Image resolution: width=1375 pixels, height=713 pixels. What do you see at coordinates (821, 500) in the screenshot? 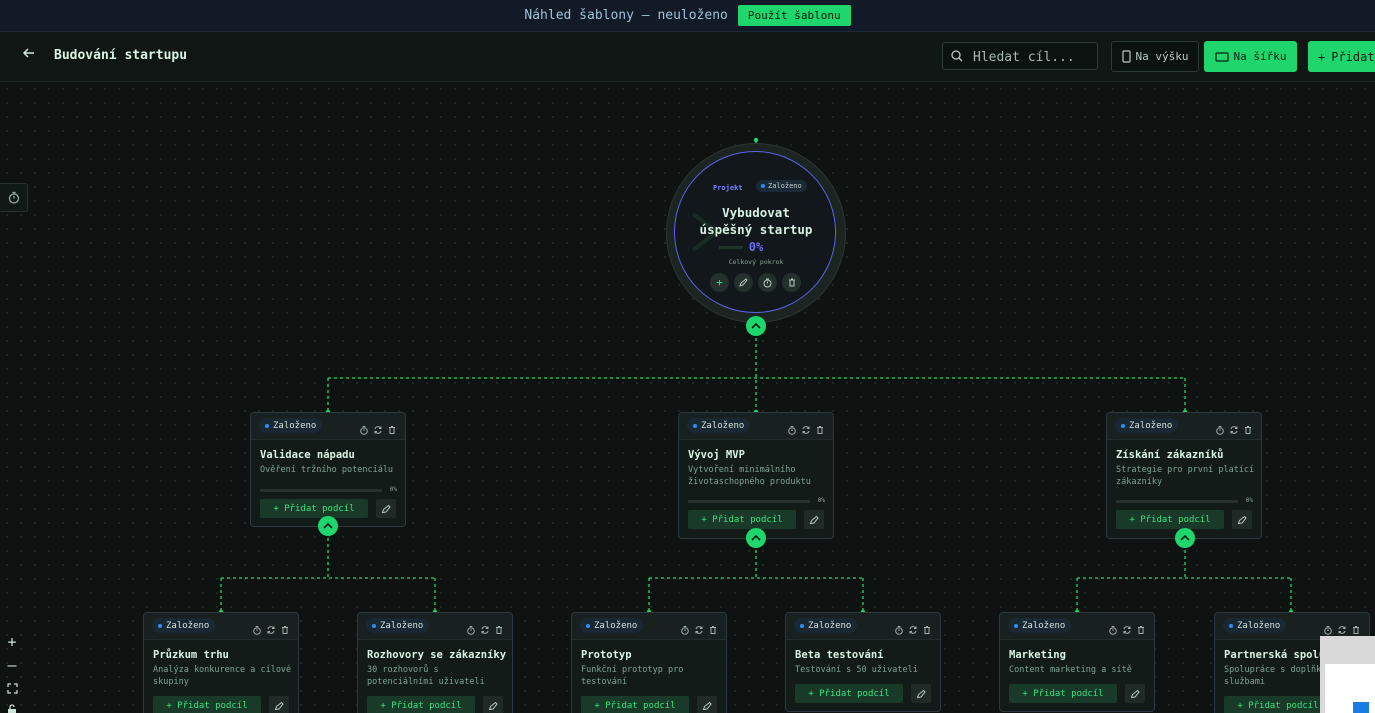
I see `goal-progress-value: 0%` at bounding box center [821, 500].